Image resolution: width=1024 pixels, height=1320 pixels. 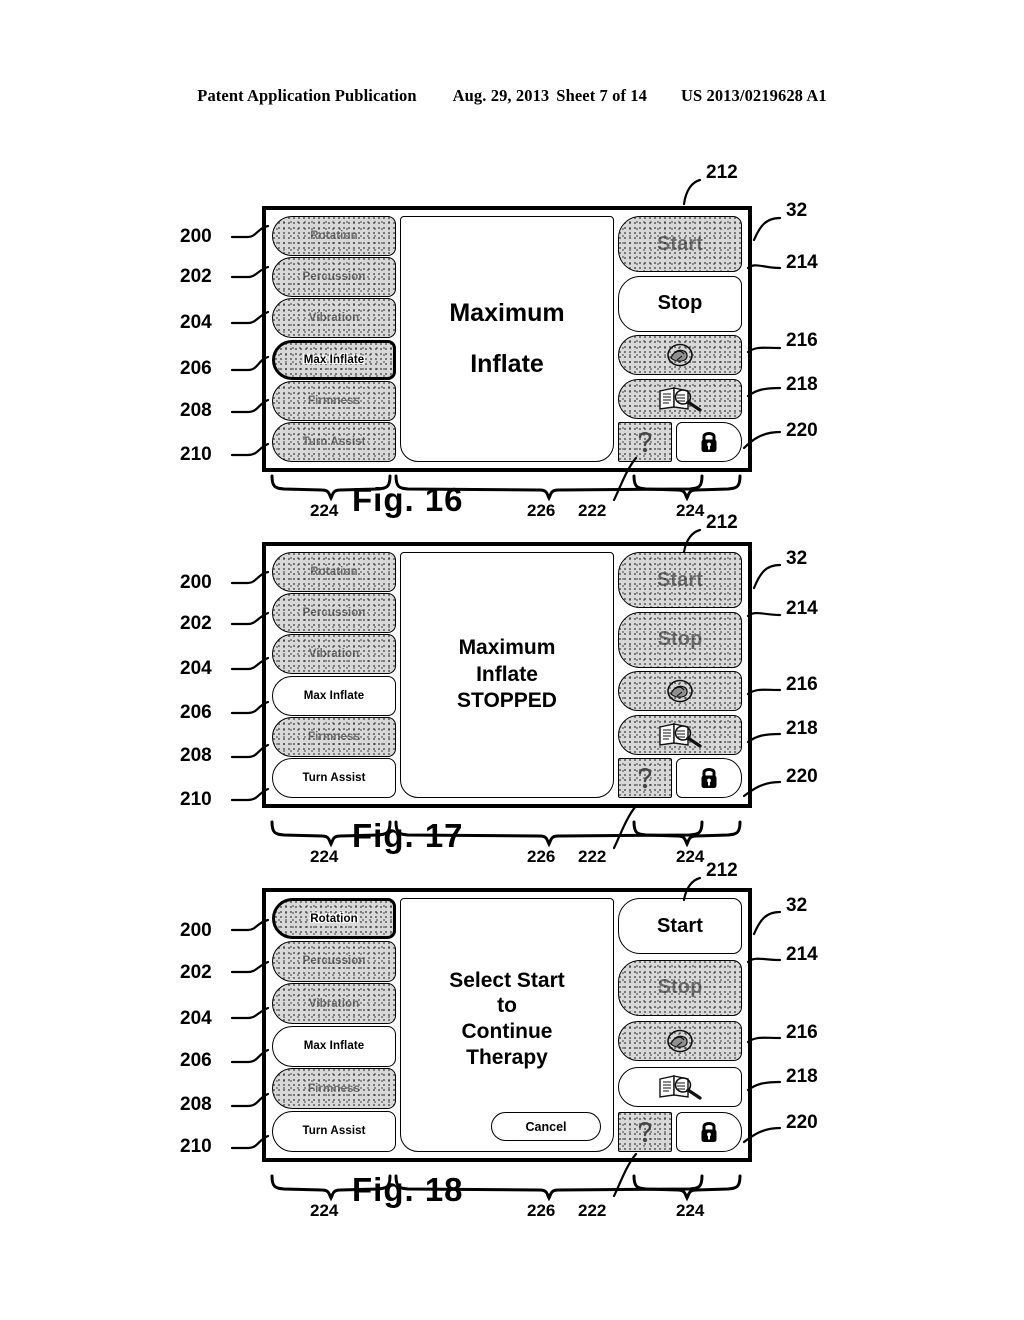 What do you see at coordinates (196, 276) in the screenshot?
I see `ref-202-fig16: 202` at bounding box center [196, 276].